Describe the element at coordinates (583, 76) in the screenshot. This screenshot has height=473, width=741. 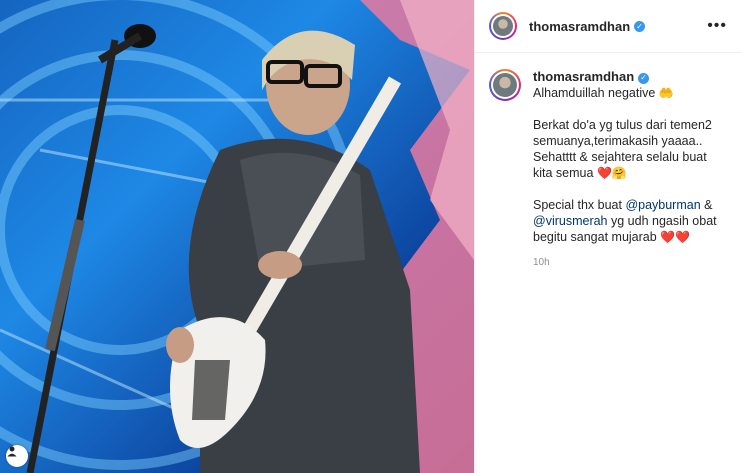
I see `caption-username: thomasramdhan` at that location.